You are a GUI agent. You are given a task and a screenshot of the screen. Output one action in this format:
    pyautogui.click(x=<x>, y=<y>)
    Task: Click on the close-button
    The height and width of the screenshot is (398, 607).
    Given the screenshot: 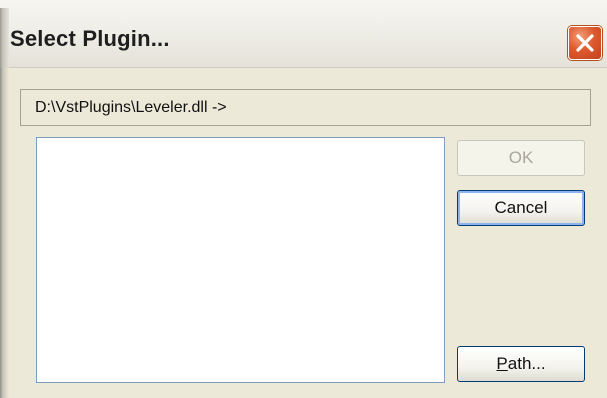 What is the action you would take?
    pyautogui.click(x=585, y=43)
    